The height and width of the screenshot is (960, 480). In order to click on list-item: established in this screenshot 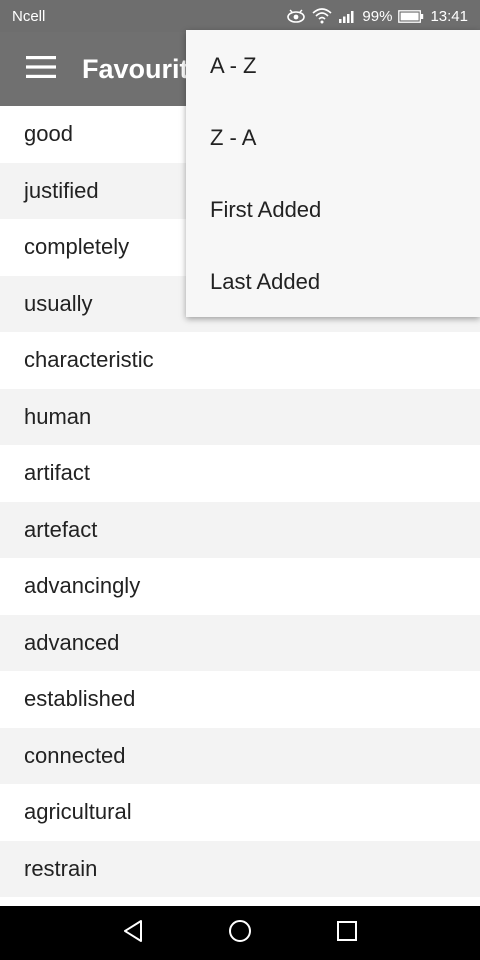, I will do `click(240, 699)`.